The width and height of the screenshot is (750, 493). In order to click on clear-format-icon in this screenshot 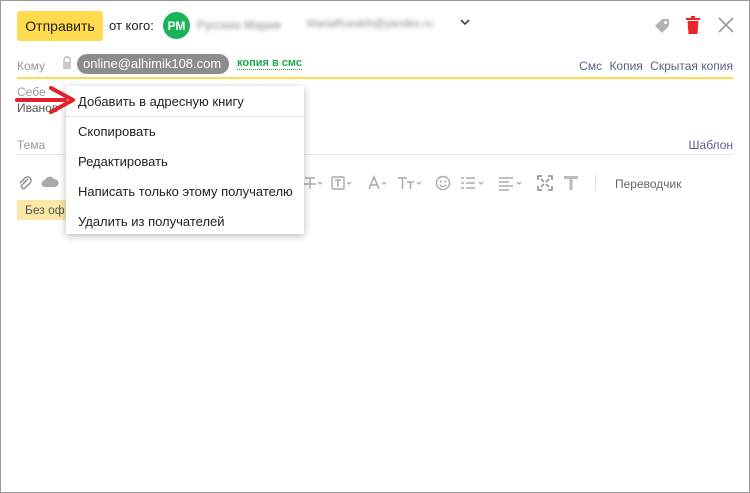, I will do `click(571, 184)`.